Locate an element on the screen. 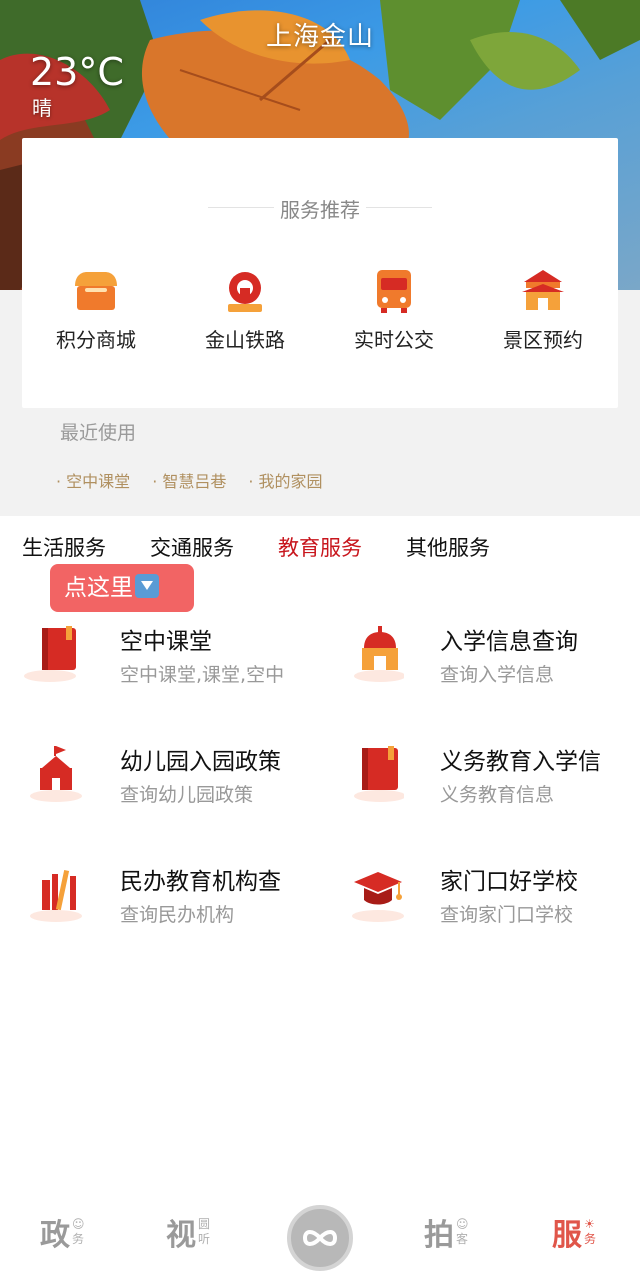 The image size is (640, 1277). nav-label: 服 is located at coordinates (567, 1235).